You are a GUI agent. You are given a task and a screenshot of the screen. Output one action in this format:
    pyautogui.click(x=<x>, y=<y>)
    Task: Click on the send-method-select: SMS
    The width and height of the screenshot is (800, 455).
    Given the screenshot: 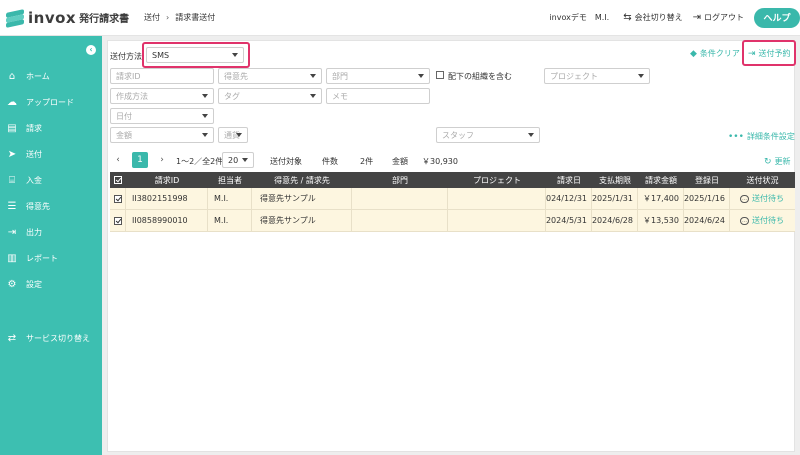 What is the action you would take?
    pyautogui.click(x=195, y=55)
    